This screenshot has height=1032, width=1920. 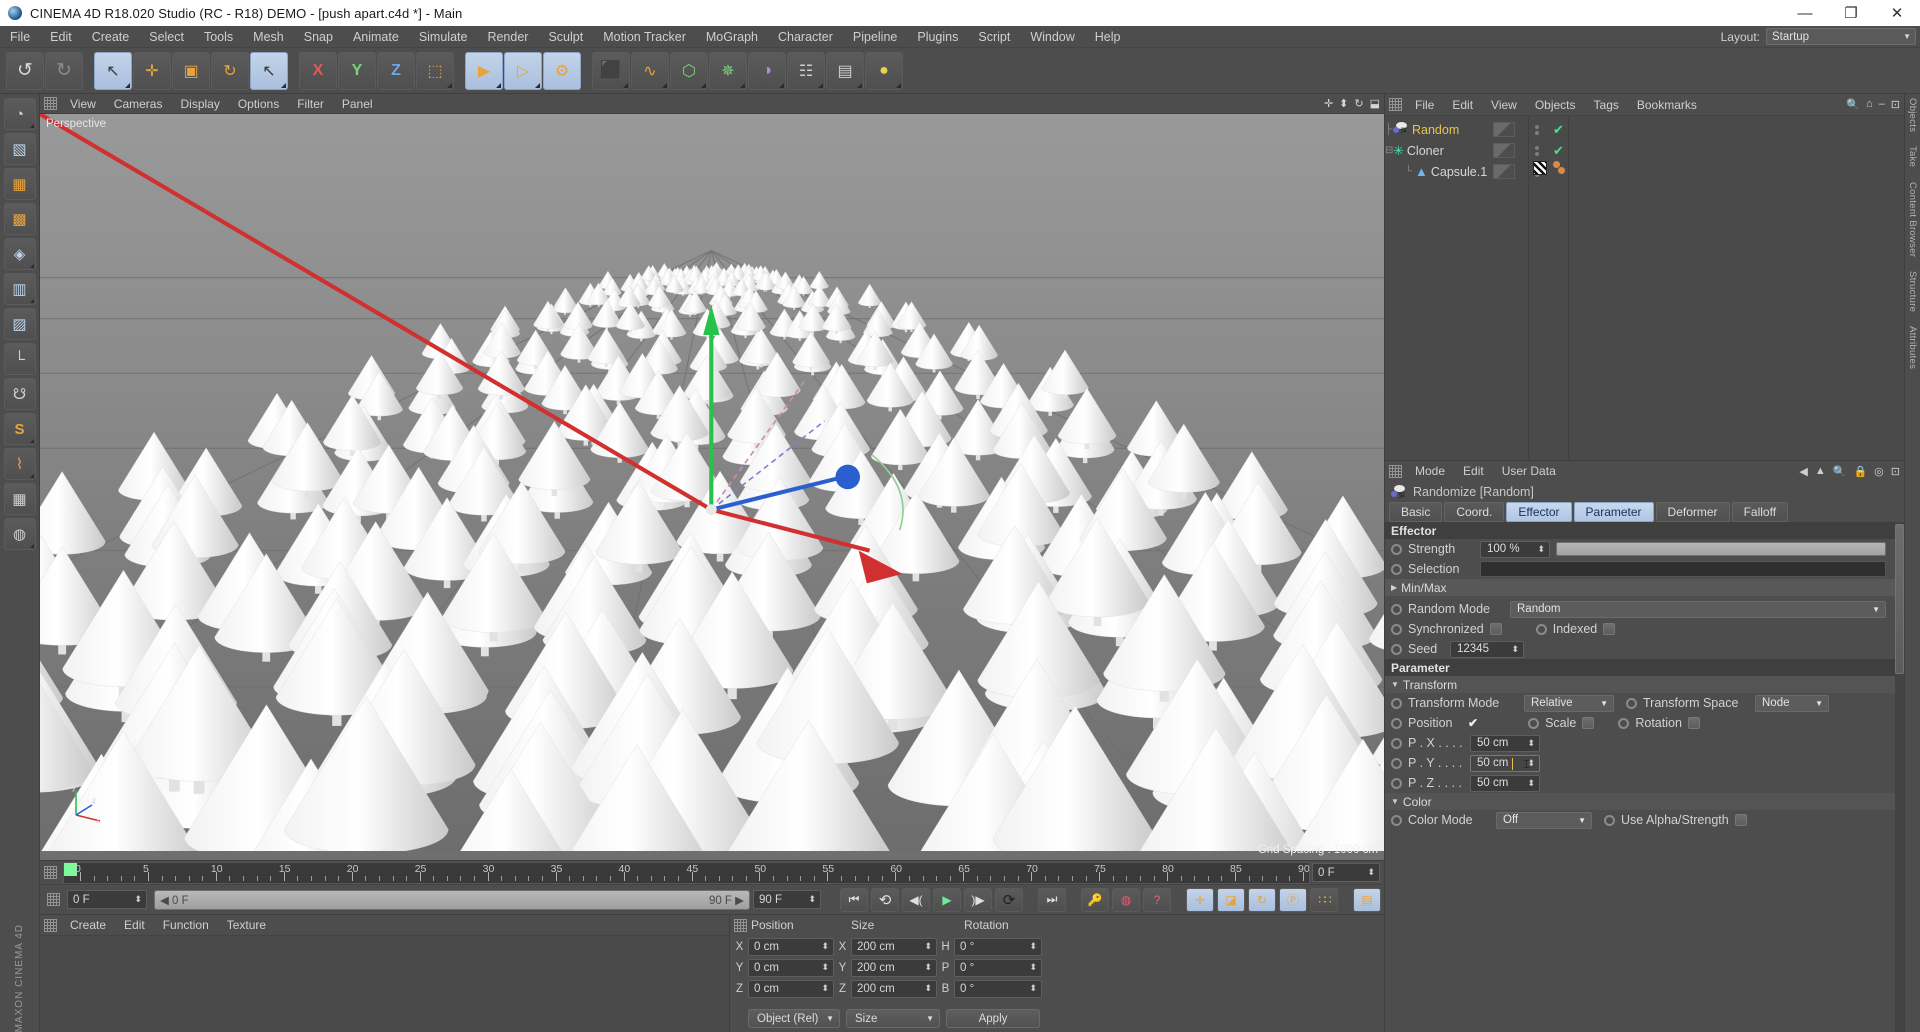 What do you see at coordinates (1540, 168) in the screenshot?
I see `checker-tag-icon` at bounding box center [1540, 168].